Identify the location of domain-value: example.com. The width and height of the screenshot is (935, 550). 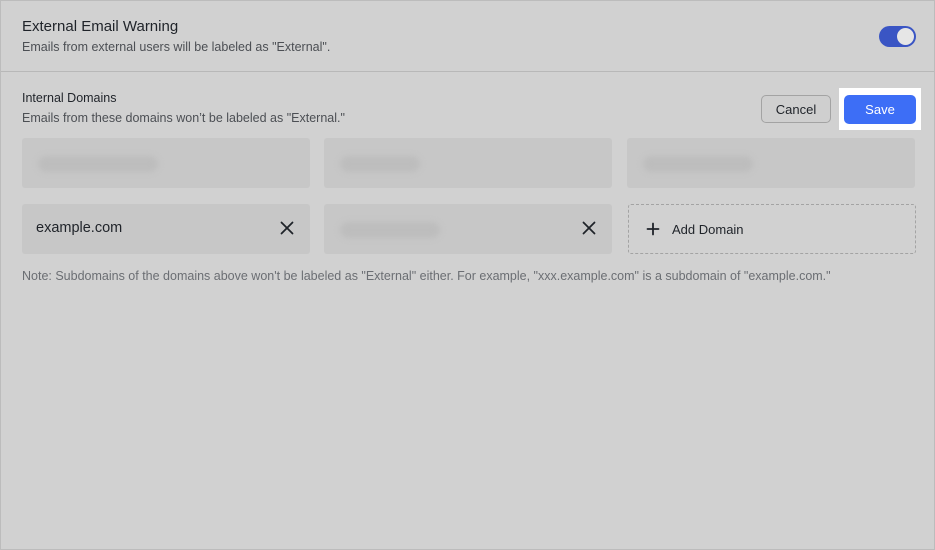
(79, 228).